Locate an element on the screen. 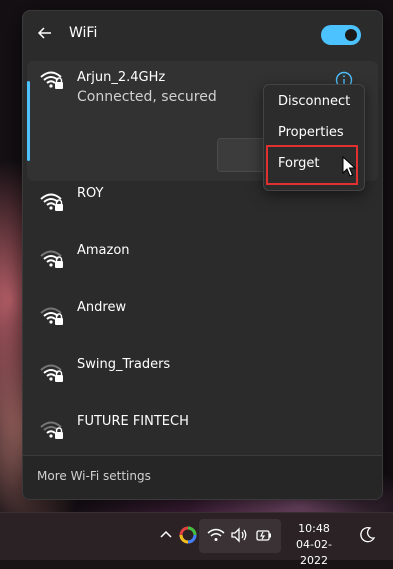 The width and height of the screenshot is (393, 569). panel-footer: More Wi-Fi settings is located at coordinates (202, 477).